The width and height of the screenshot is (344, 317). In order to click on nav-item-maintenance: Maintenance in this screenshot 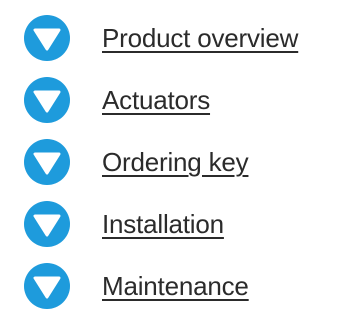, I will do `click(136, 286)`.